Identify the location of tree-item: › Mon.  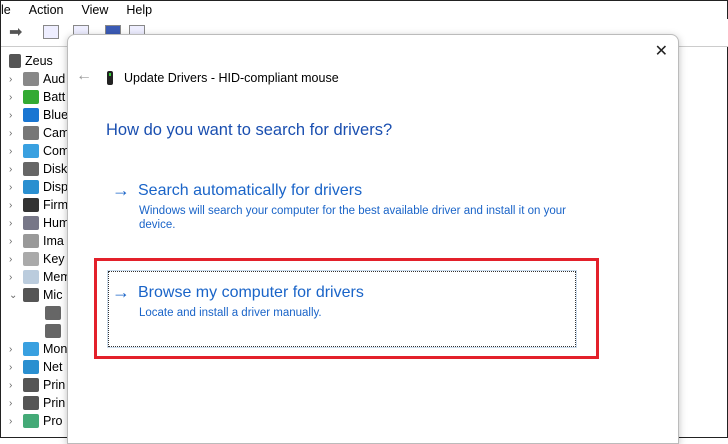
(36, 349).